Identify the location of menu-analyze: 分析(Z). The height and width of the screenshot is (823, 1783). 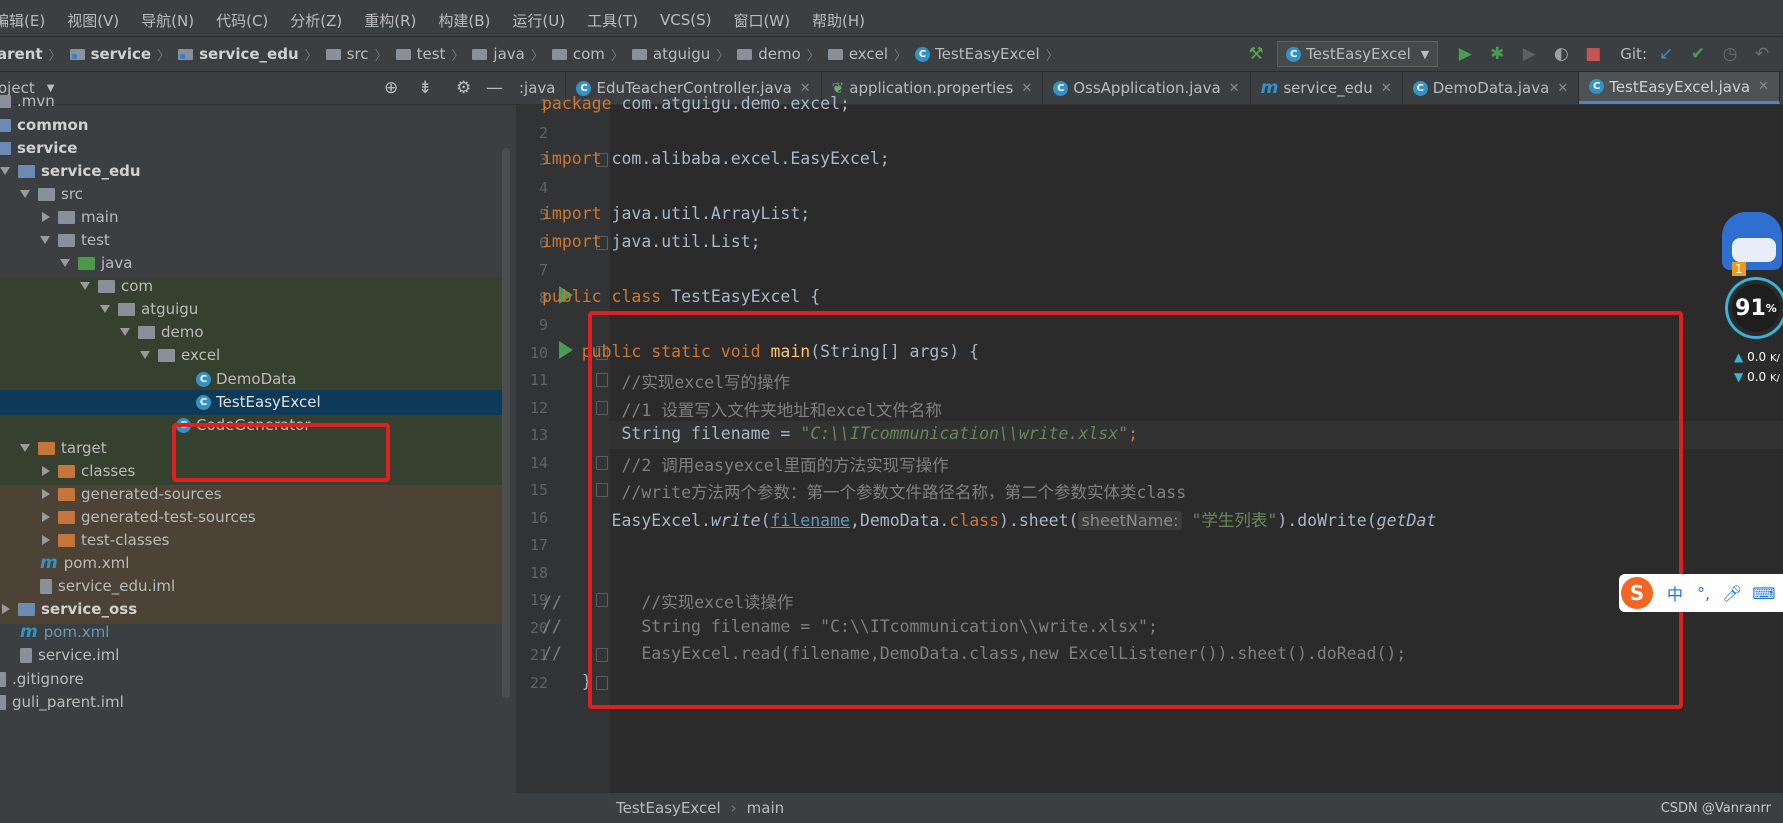
(316, 20).